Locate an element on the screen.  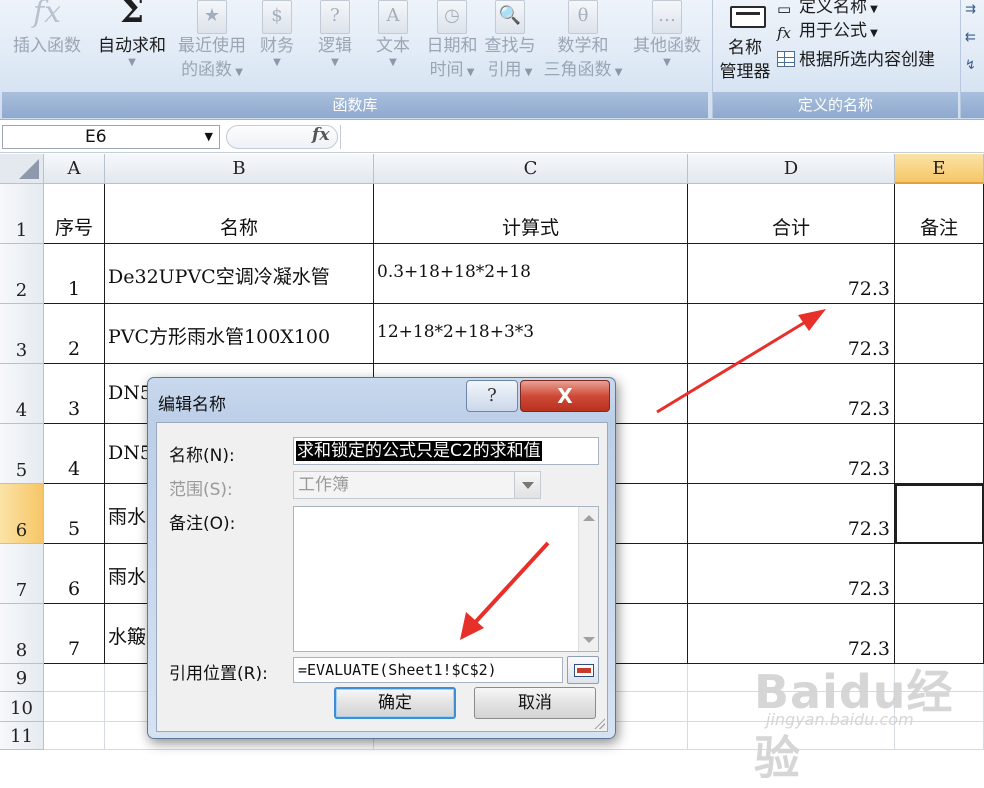
header-cell-total: 合计 is located at coordinates (791, 214).